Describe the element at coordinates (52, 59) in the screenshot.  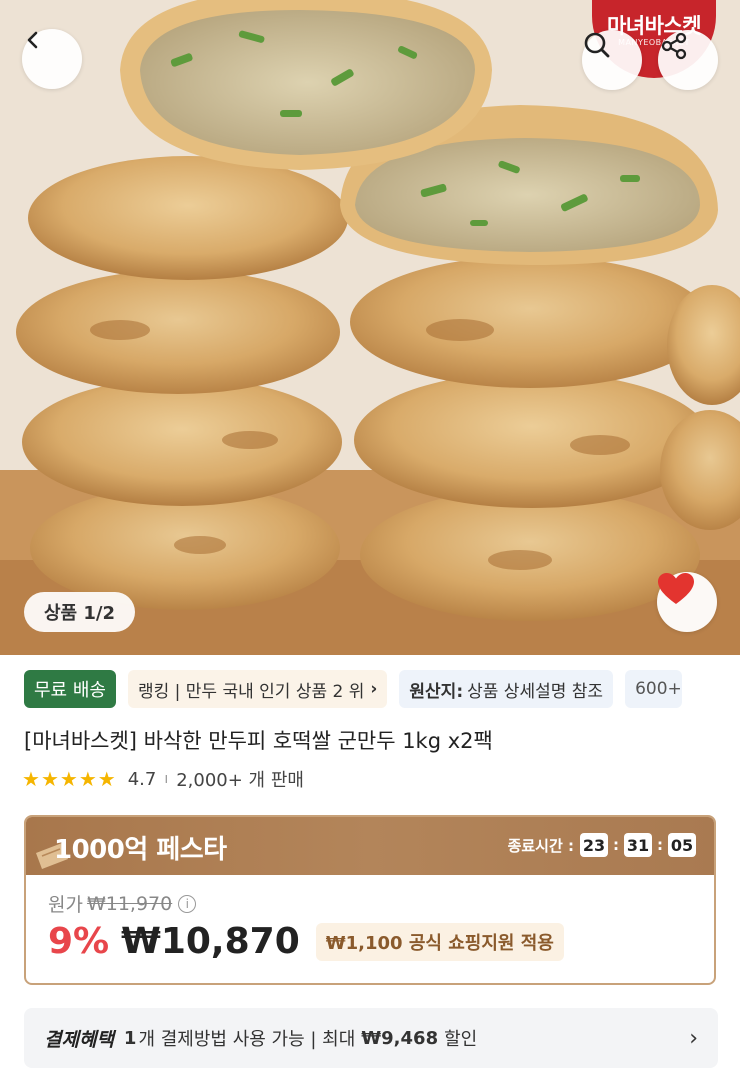
I see `back-button` at that location.